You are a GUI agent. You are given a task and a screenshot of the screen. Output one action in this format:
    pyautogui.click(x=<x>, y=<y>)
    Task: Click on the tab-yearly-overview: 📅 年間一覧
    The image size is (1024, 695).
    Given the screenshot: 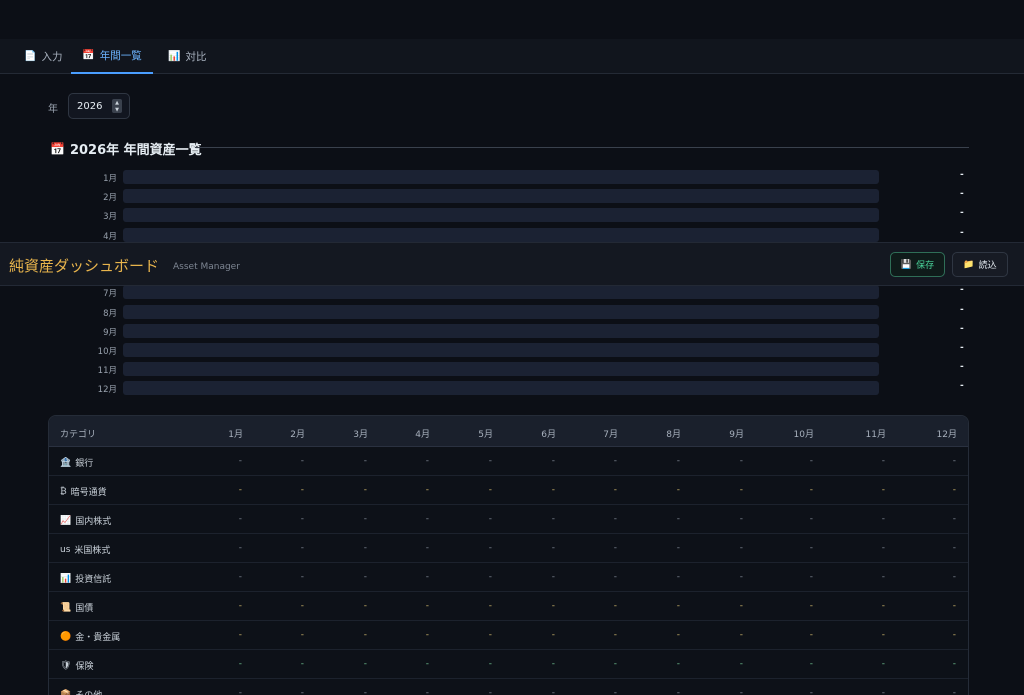 What is the action you would take?
    pyautogui.click(x=112, y=56)
    